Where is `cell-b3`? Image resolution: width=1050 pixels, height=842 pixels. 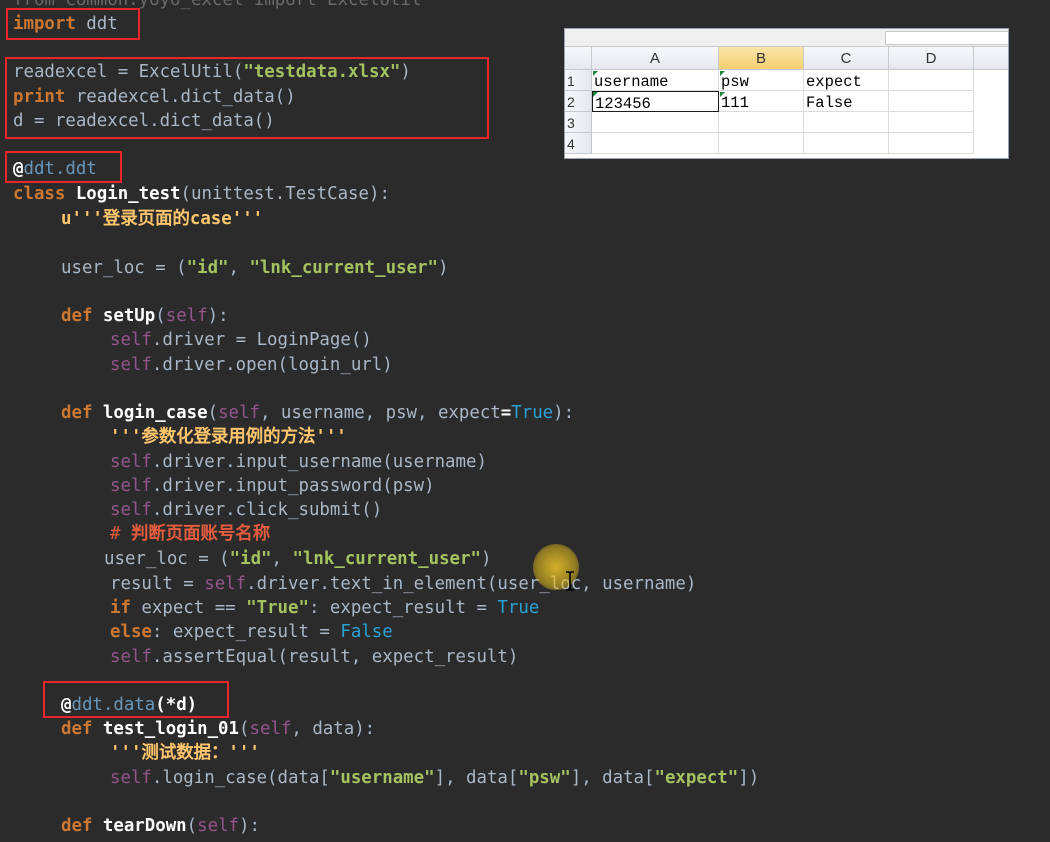
cell-b3 is located at coordinates (761, 122).